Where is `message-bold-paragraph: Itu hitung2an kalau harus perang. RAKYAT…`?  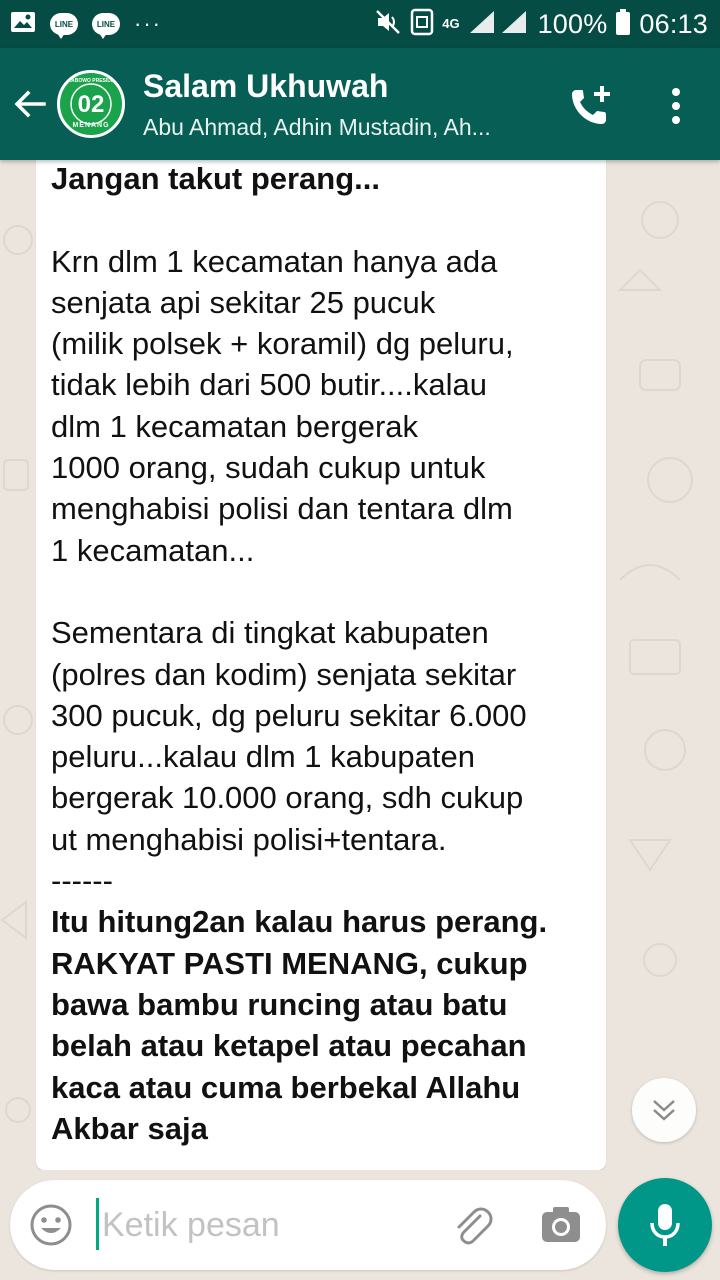
message-bold-paragraph: Itu hitung2an kalau harus perang. RAKYAT… is located at coordinates (321, 1025).